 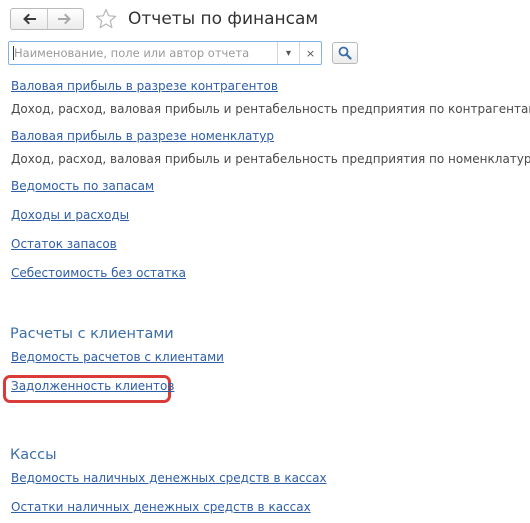 I want to click on toolbar: Отчеты по финансам, so click(x=265, y=19).